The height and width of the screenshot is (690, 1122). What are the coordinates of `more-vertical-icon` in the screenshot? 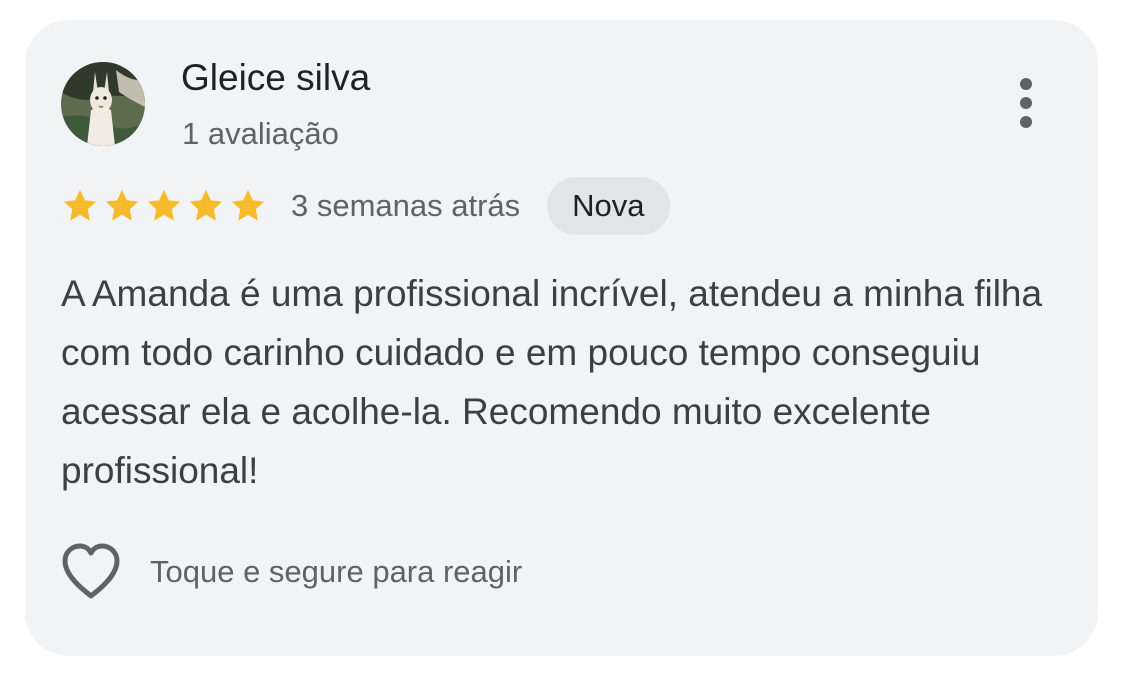 It's located at (1026, 84).